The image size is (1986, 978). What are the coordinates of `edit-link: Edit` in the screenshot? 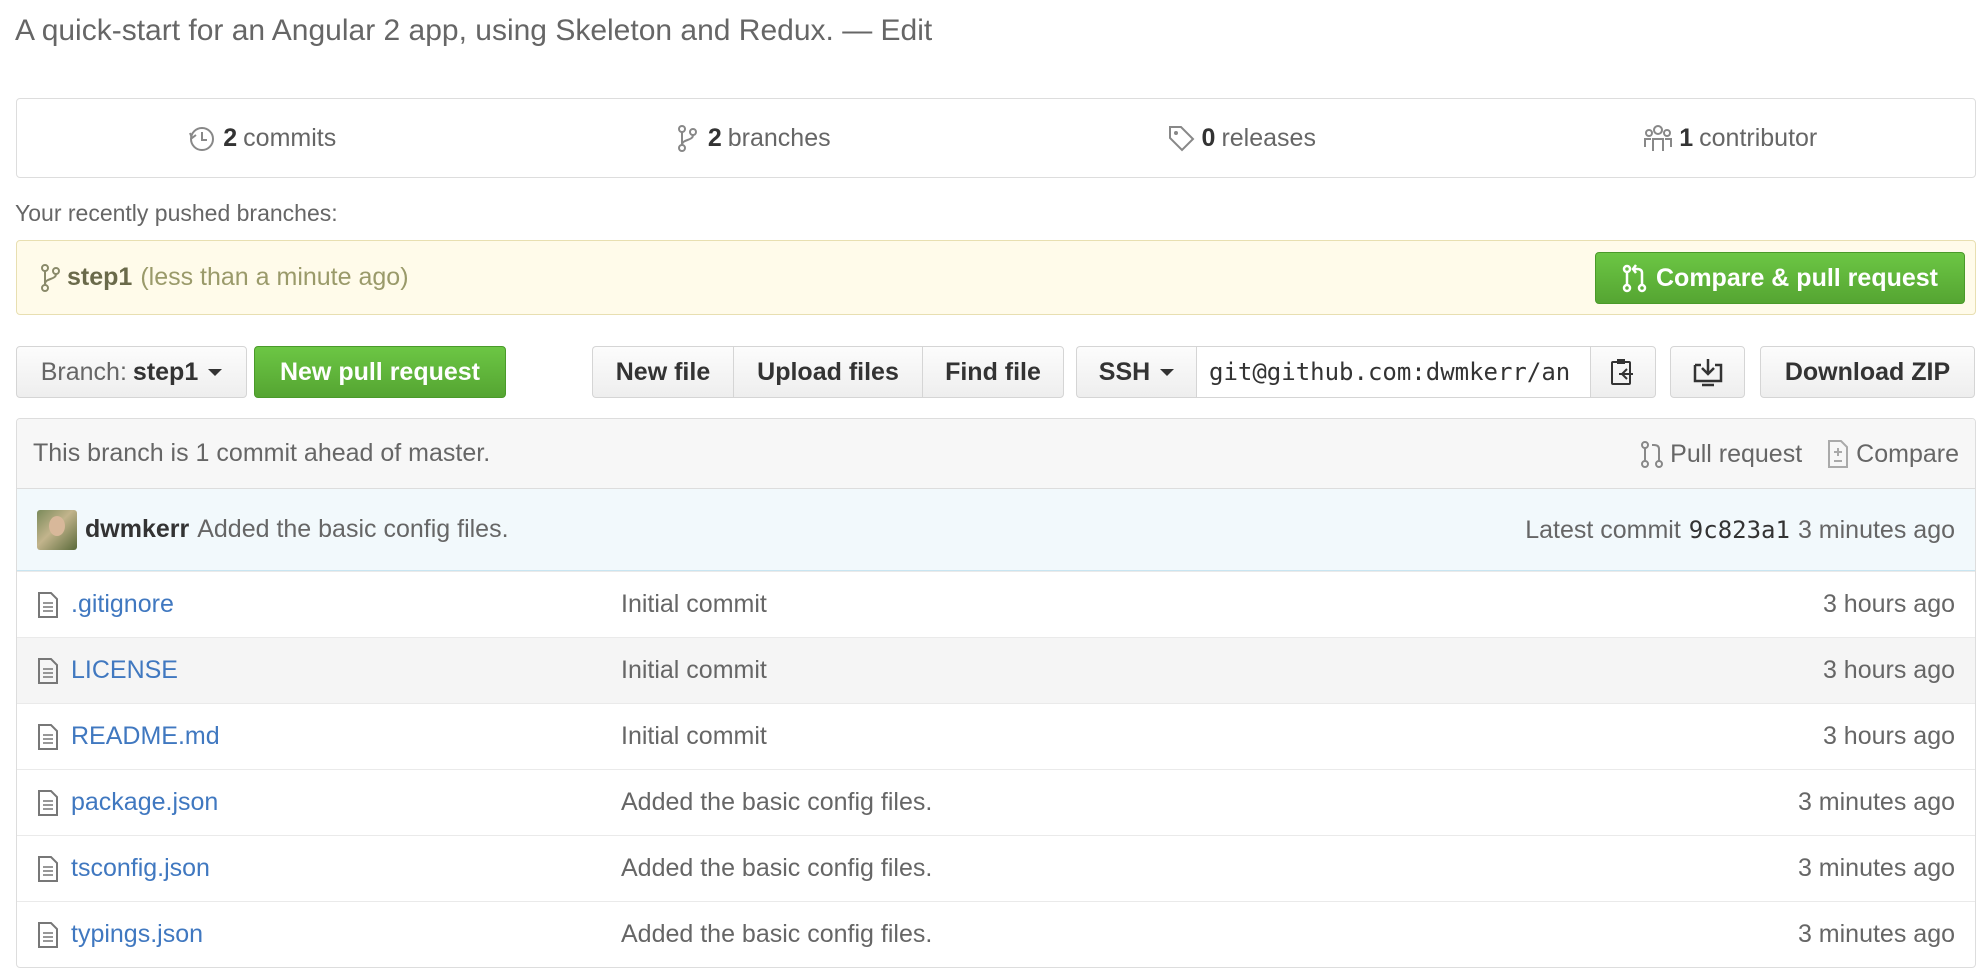 It's located at (907, 30).